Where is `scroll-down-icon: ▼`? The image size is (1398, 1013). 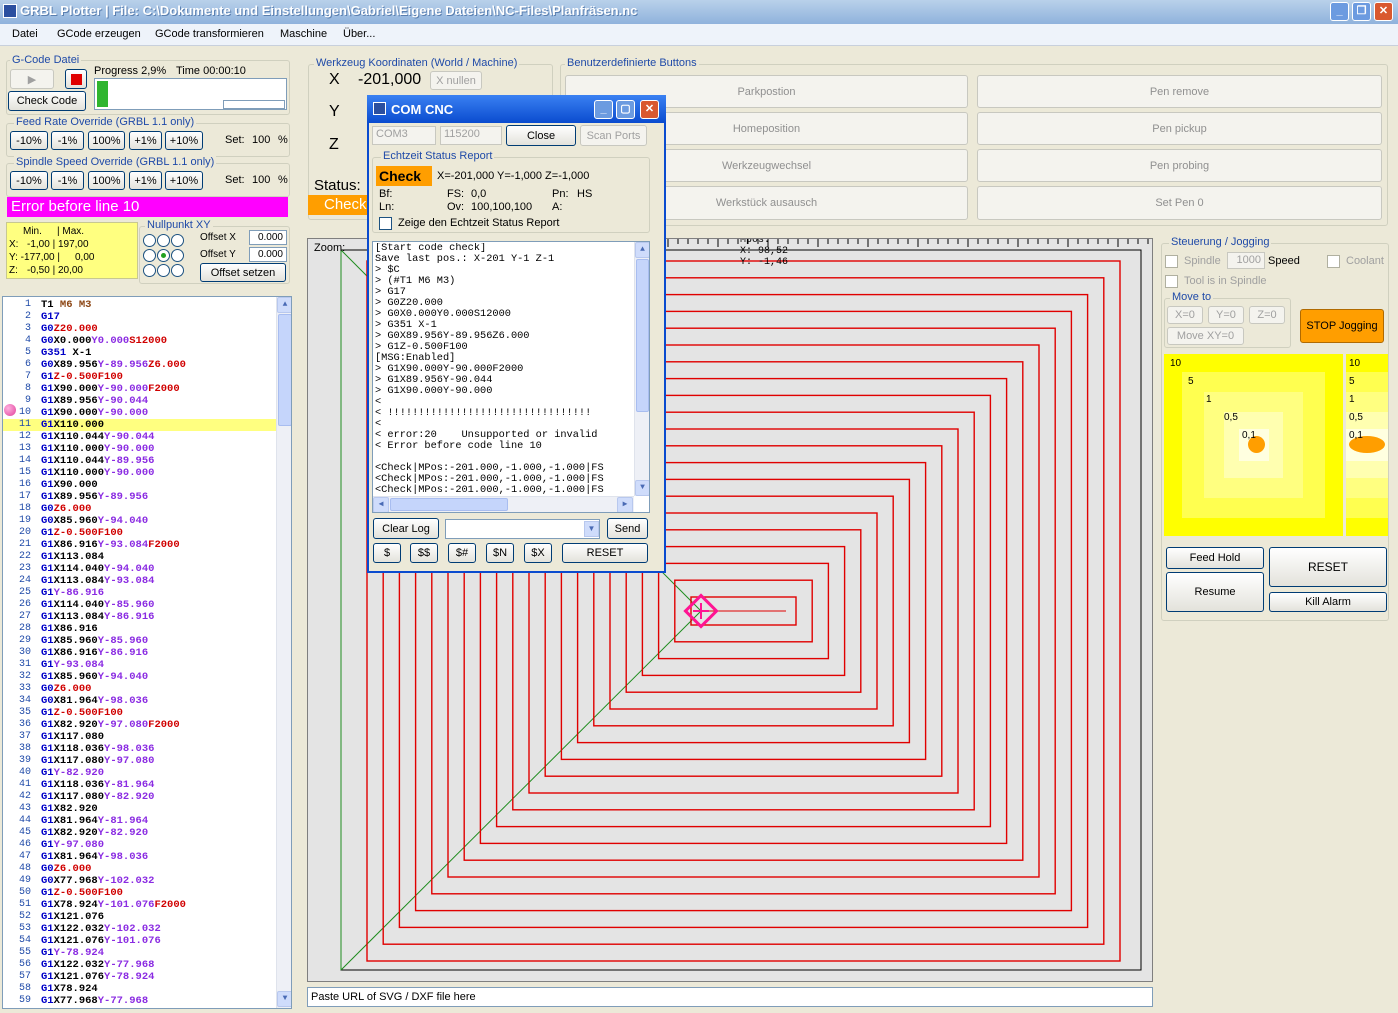 scroll-down-icon: ▼ is located at coordinates (284, 999).